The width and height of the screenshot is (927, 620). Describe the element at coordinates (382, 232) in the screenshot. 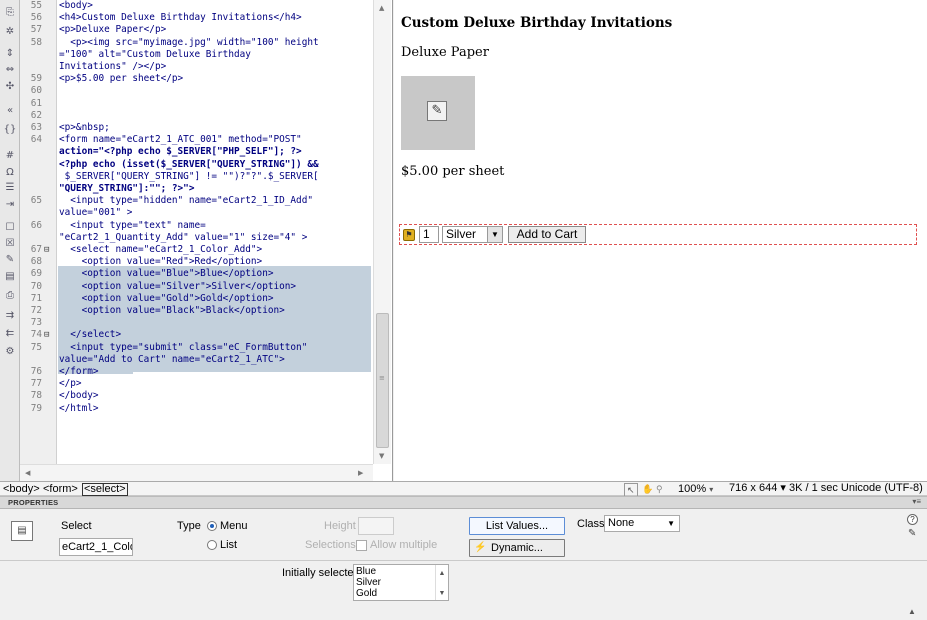

I see `code-vertical-scrollbar: ▲ ≡ ▼` at that location.